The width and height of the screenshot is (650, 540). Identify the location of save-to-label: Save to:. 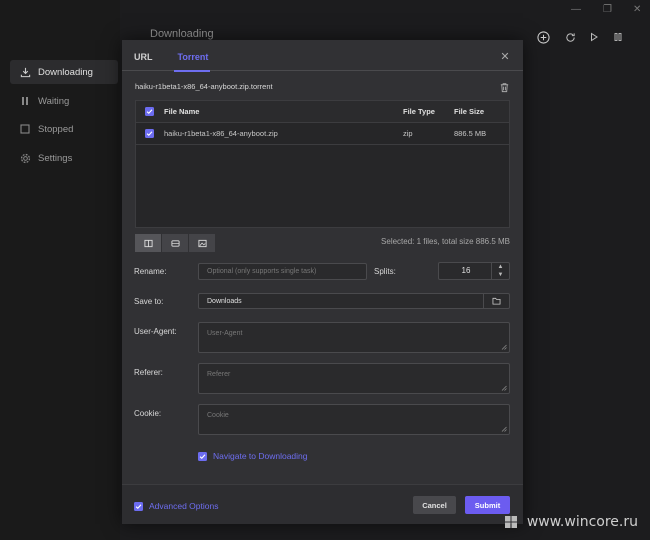
(149, 301).